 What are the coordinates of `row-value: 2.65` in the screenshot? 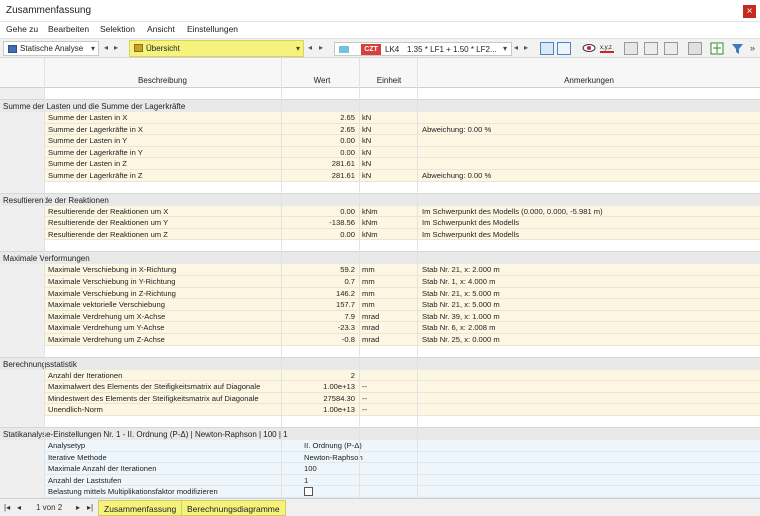 It's located at (347, 129).